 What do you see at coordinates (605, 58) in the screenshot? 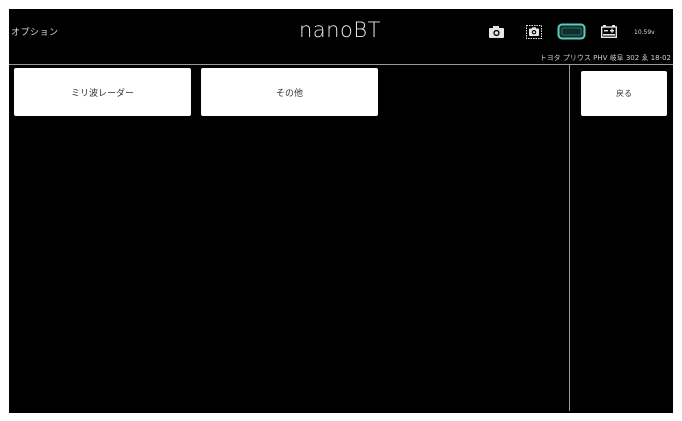
I see `vehicle-info: トヨタ プリウス PHV 岐阜 302 ゑ 18-02` at bounding box center [605, 58].